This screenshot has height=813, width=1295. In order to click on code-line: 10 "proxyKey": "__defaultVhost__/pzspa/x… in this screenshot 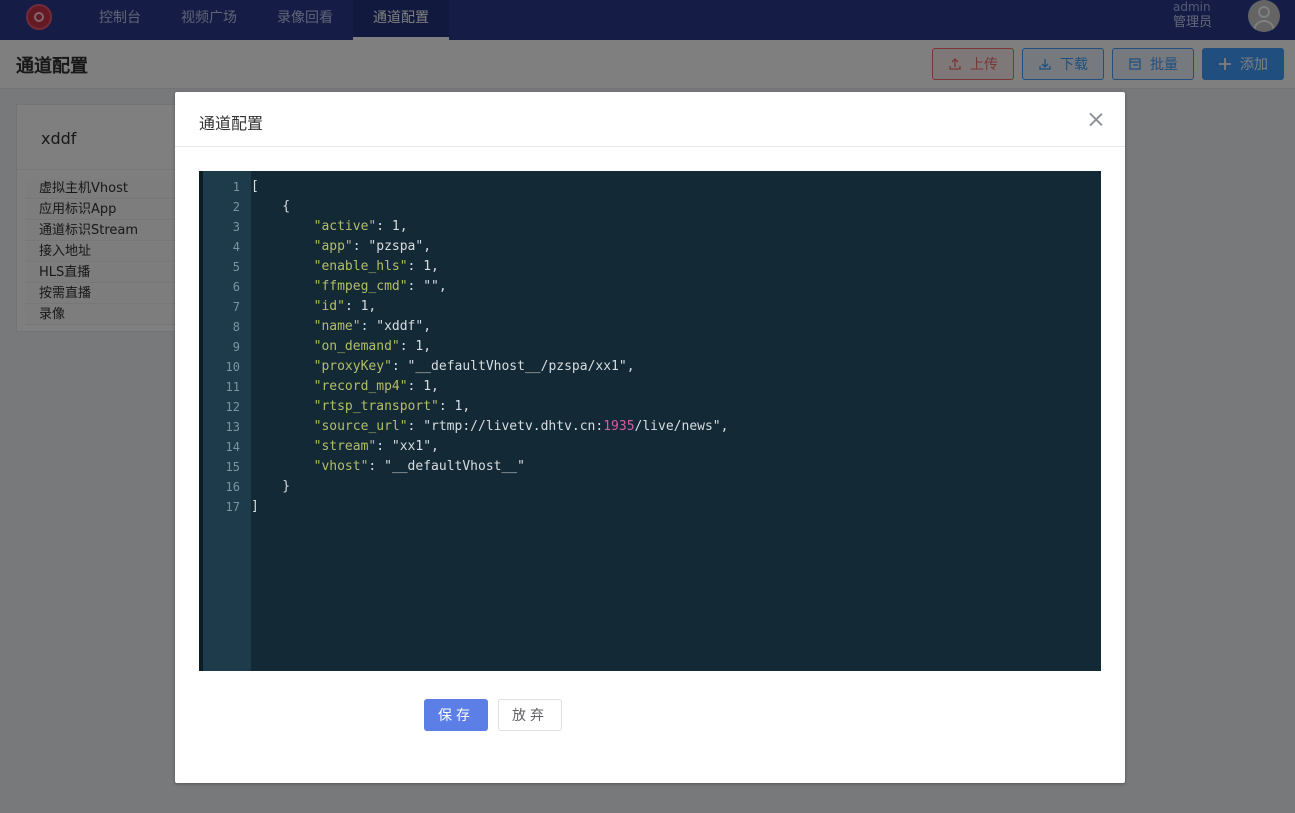, I will do `click(650, 367)`.